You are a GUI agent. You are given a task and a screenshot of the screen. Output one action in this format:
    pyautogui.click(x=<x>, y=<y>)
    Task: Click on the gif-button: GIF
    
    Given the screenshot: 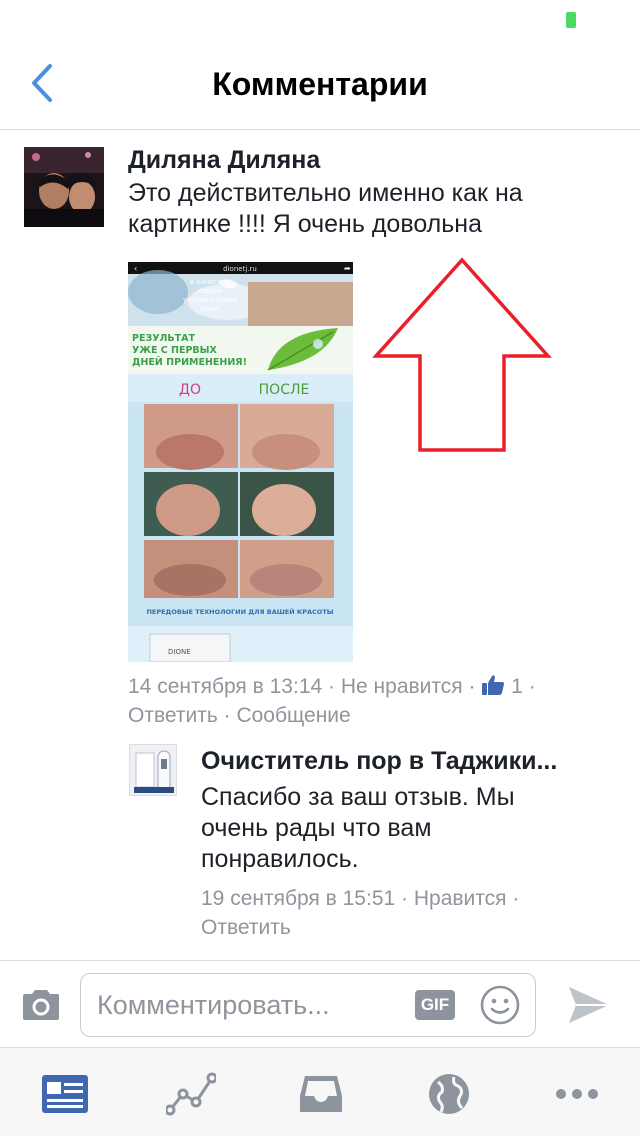 What is the action you would take?
    pyautogui.click(x=435, y=1005)
    